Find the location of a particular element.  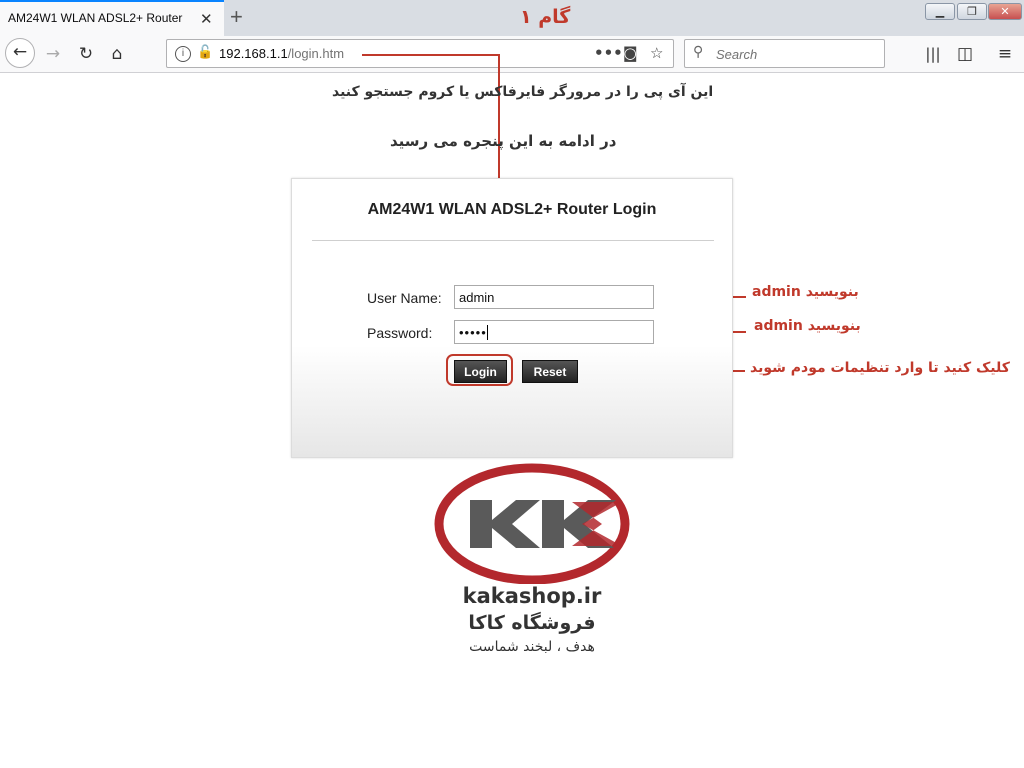

restore-icon: ❐ is located at coordinates (972, 11).